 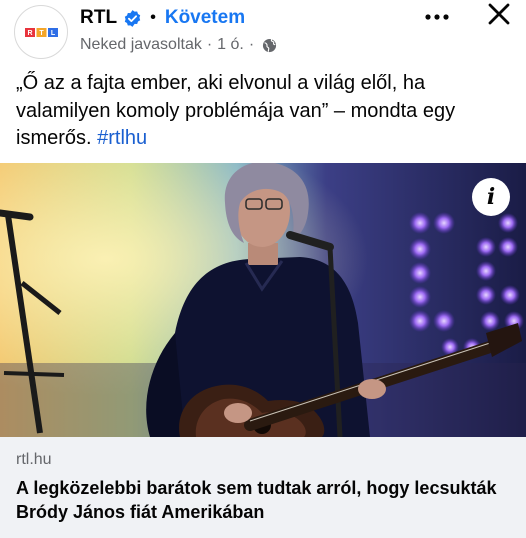 I want to click on more-options-icon, so click(x=437, y=17).